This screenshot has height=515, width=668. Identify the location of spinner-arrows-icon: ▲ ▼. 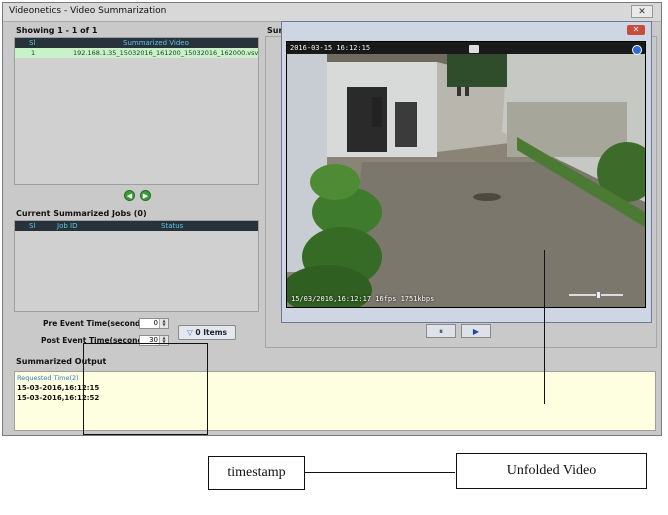
(163, 323).